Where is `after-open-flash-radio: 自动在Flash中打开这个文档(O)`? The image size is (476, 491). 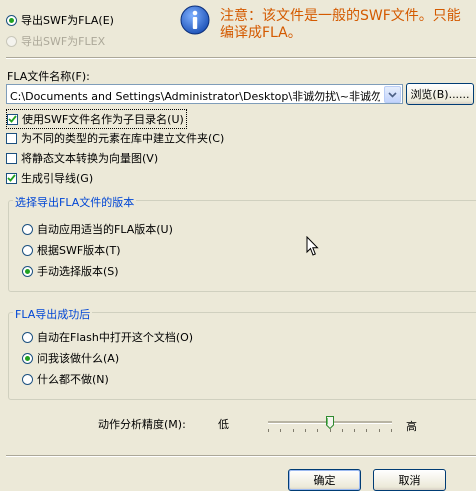 after-open-flash-radio: 自动在Flash中打开这个文档(O) is located at coordinates (107, 337).